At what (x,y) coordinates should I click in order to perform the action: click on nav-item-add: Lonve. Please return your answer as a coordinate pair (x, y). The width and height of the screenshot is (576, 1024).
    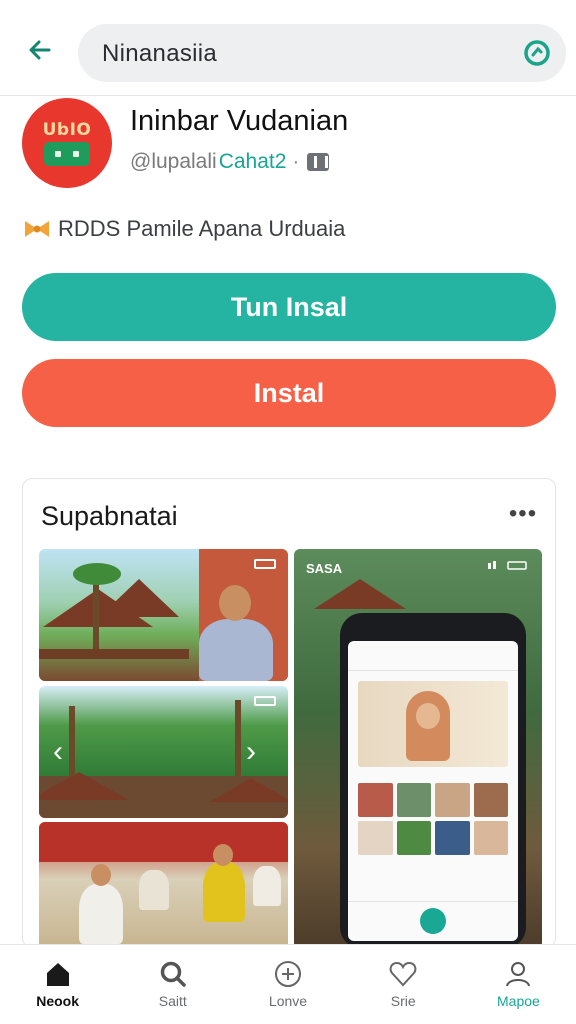
    Looking at the image, I should click on (287, 984).